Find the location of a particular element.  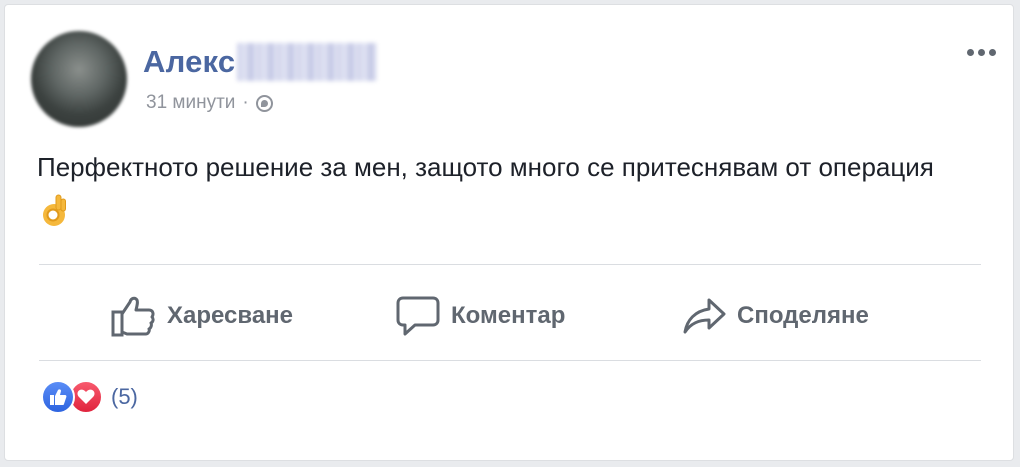

share-label: Споделяне is located at coordinates (803, 315).